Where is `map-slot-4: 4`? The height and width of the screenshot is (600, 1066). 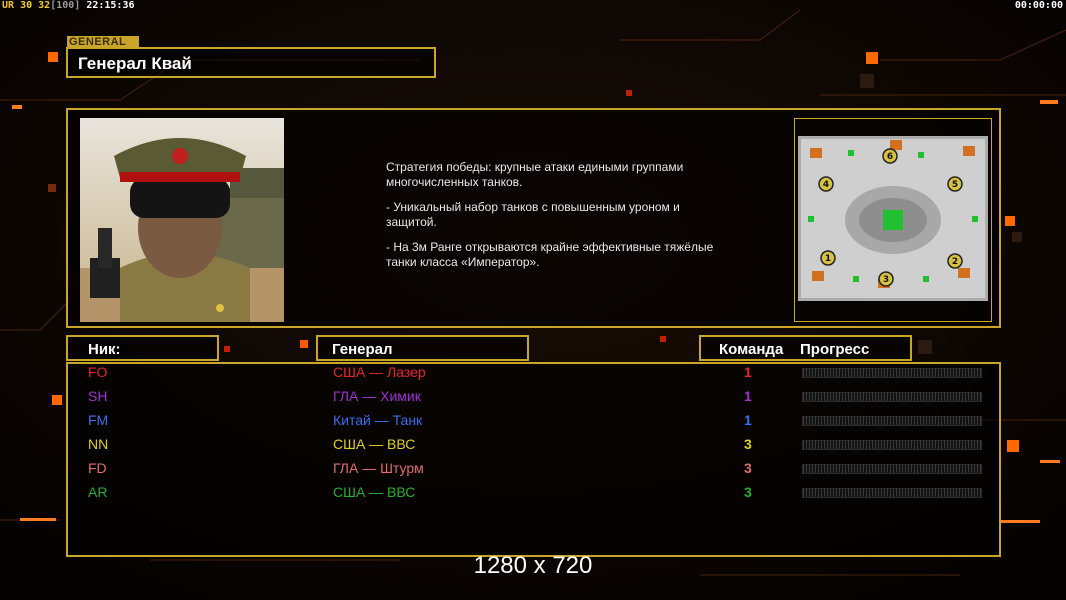 map-slot-4: 4 is located at coordinates (826, 185).